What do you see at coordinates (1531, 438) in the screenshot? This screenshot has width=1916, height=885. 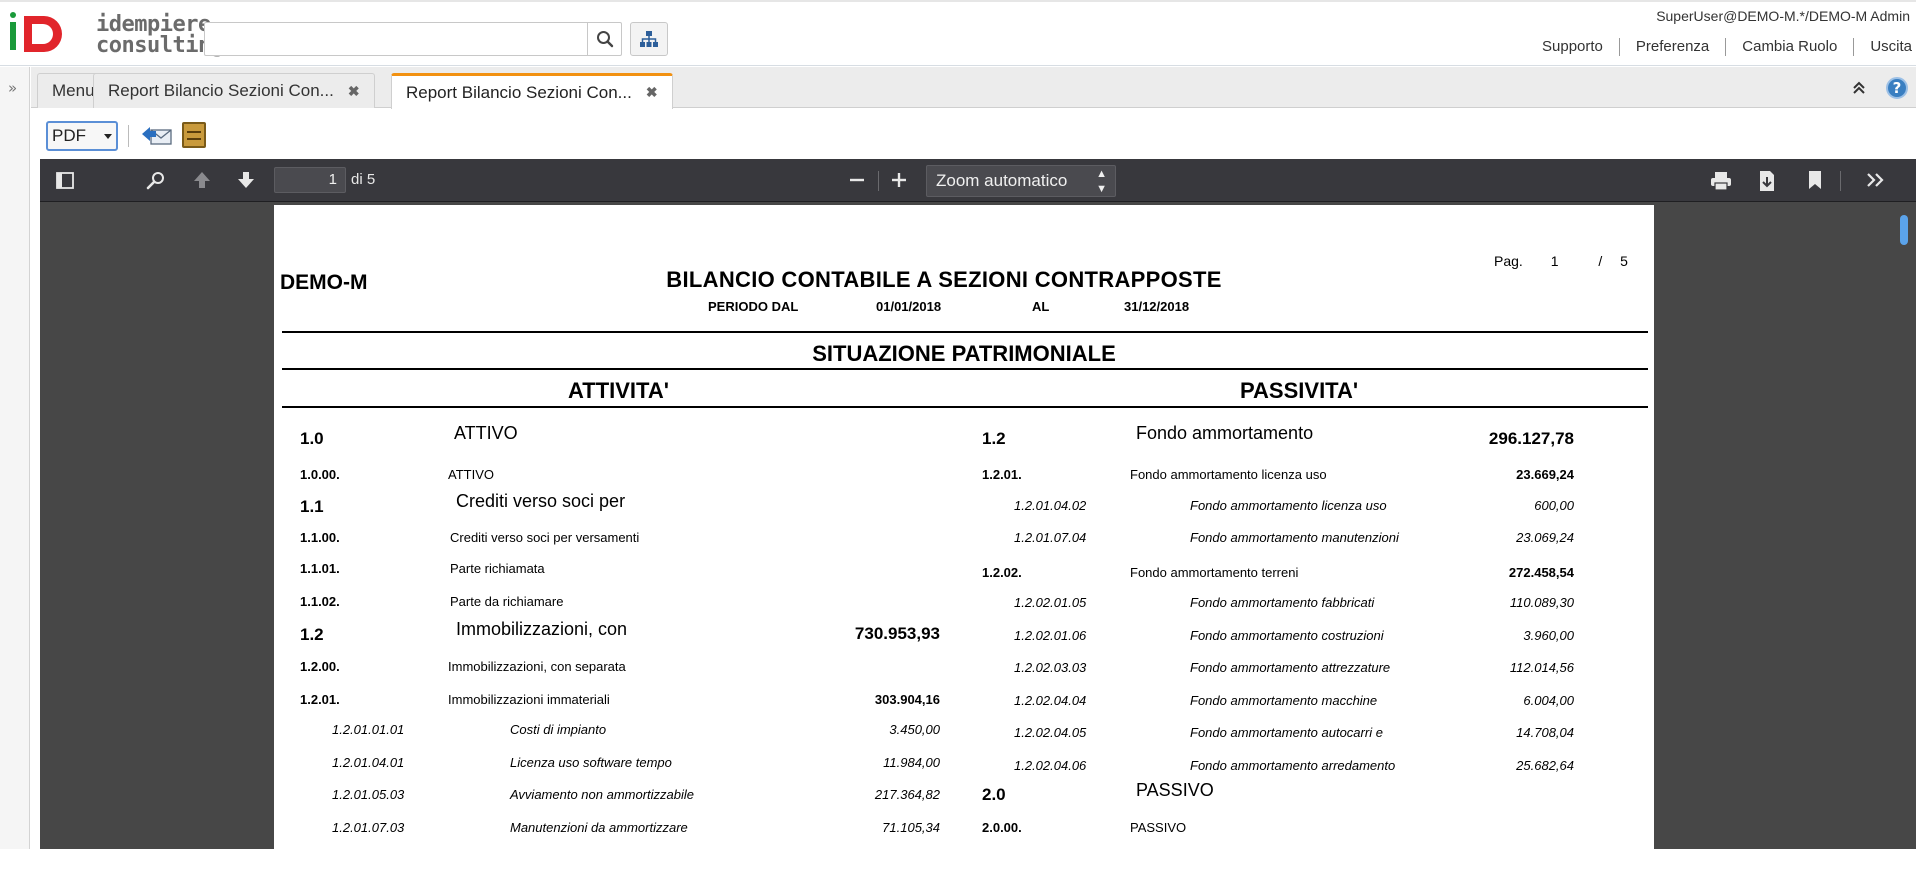 I see `row-amount: 296.127,78` at bounding box center [1531, 438].